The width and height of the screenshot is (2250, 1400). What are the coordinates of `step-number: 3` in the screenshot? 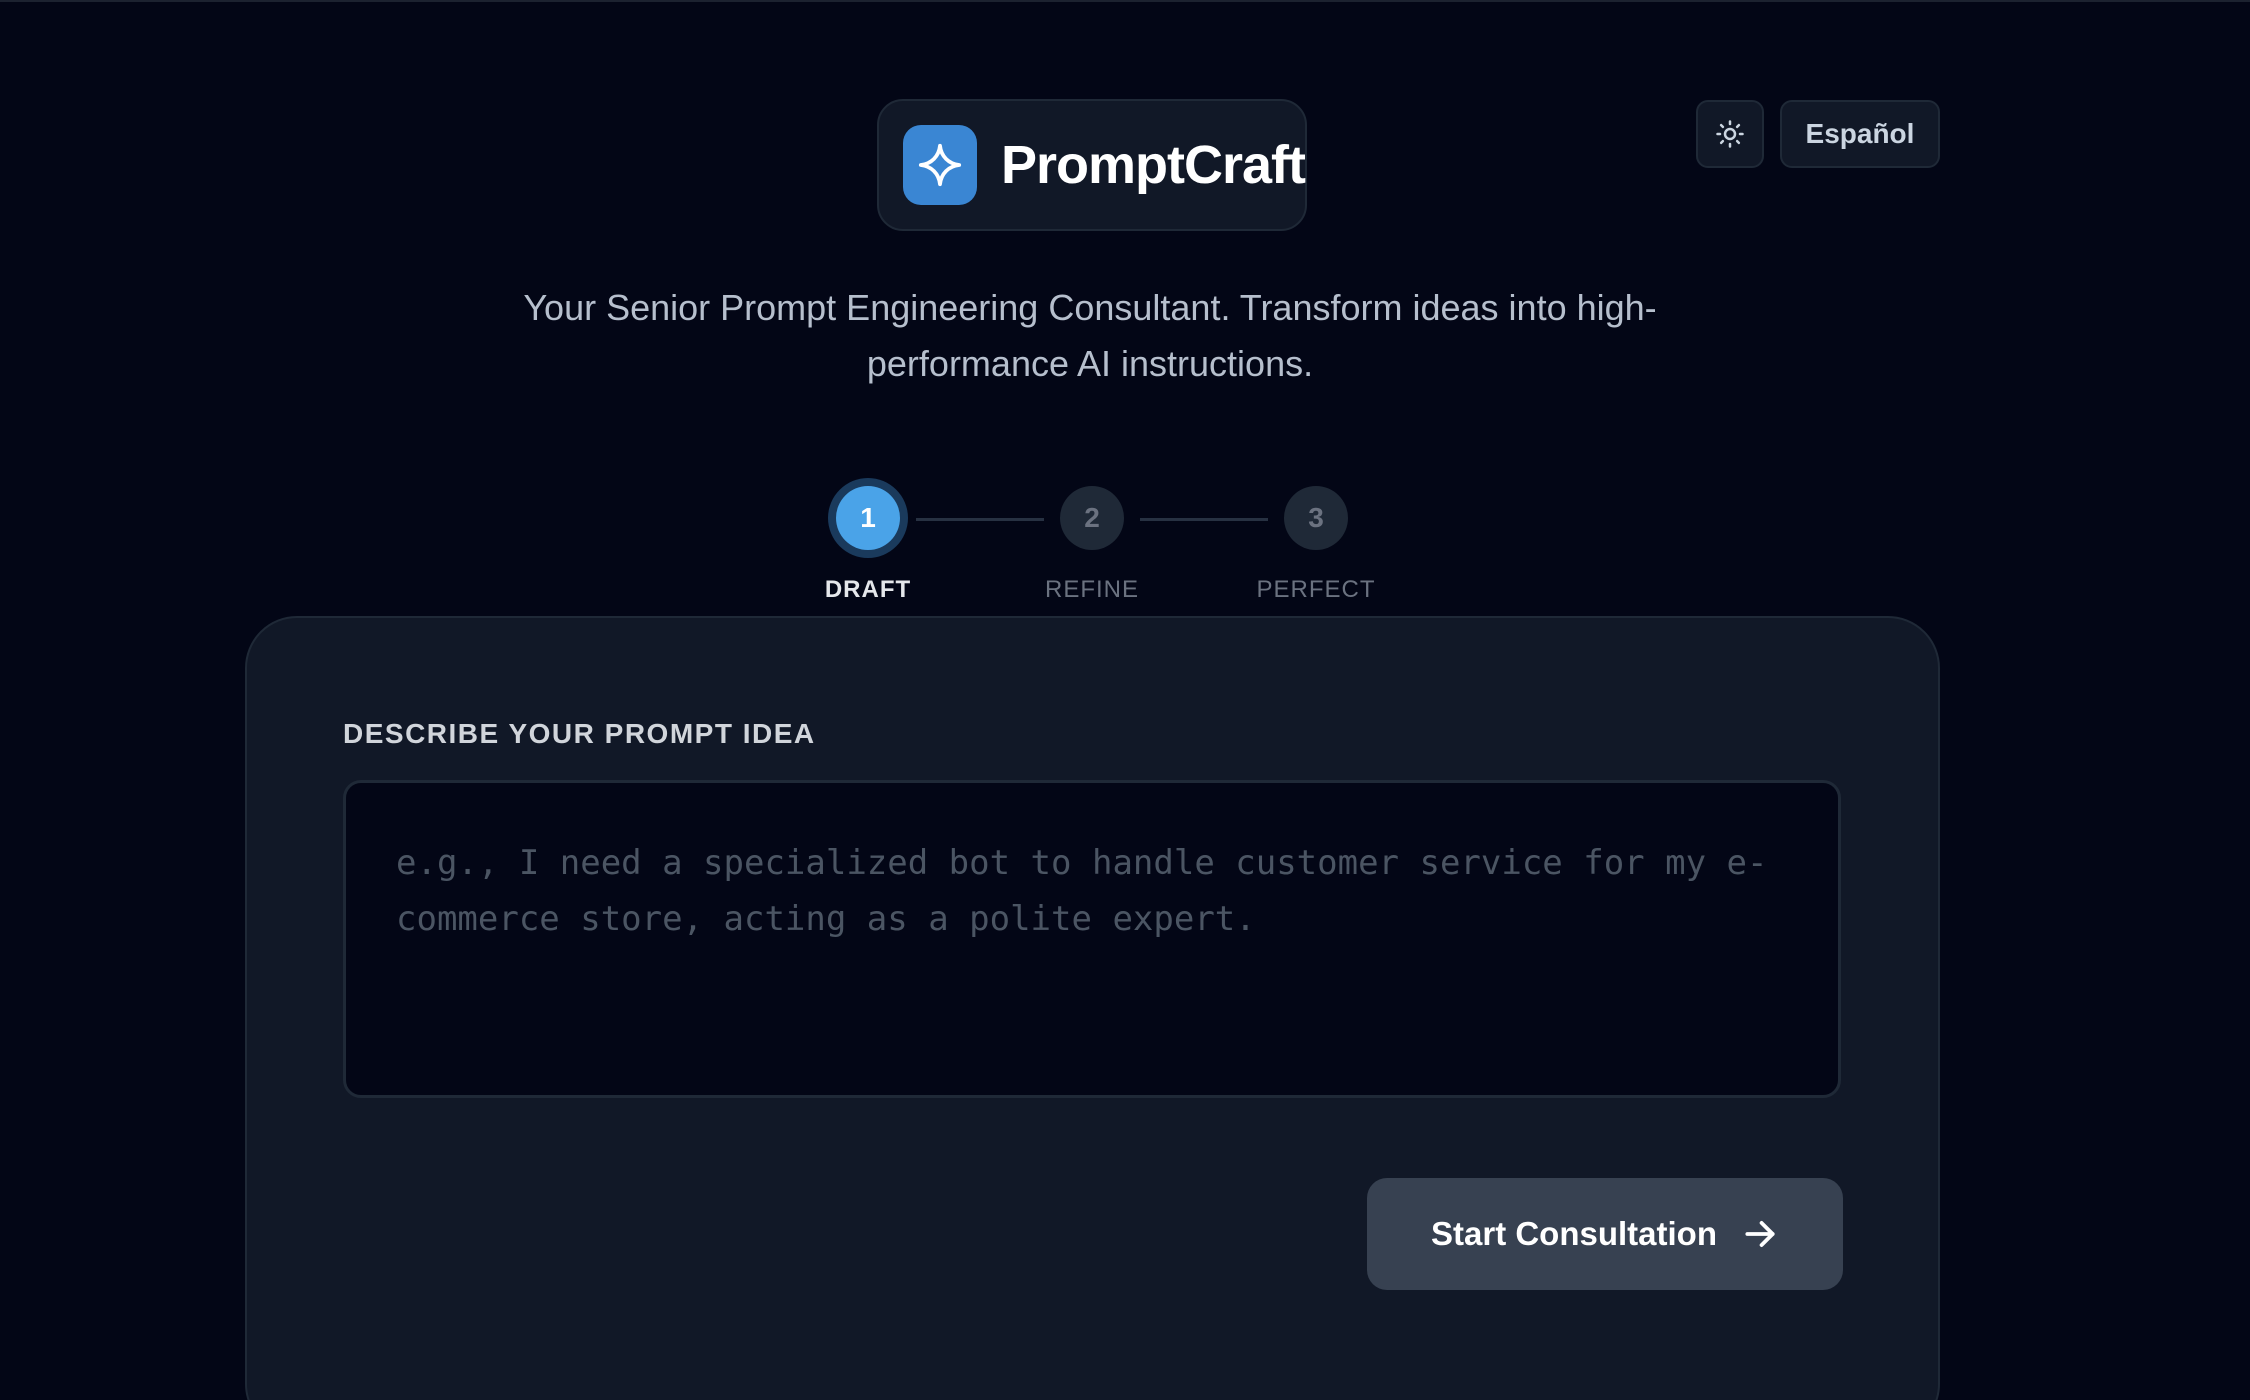 It's located at (1316, 518).